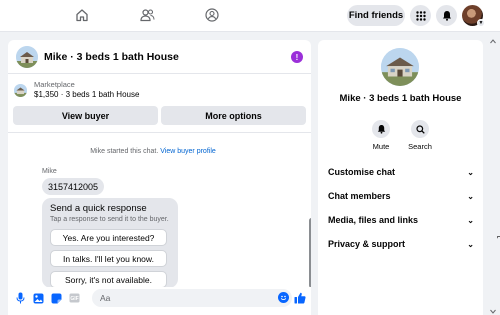 The width and height of the screenshot is (500, 315). I want to click on search-button: Search, so click(420, 135).